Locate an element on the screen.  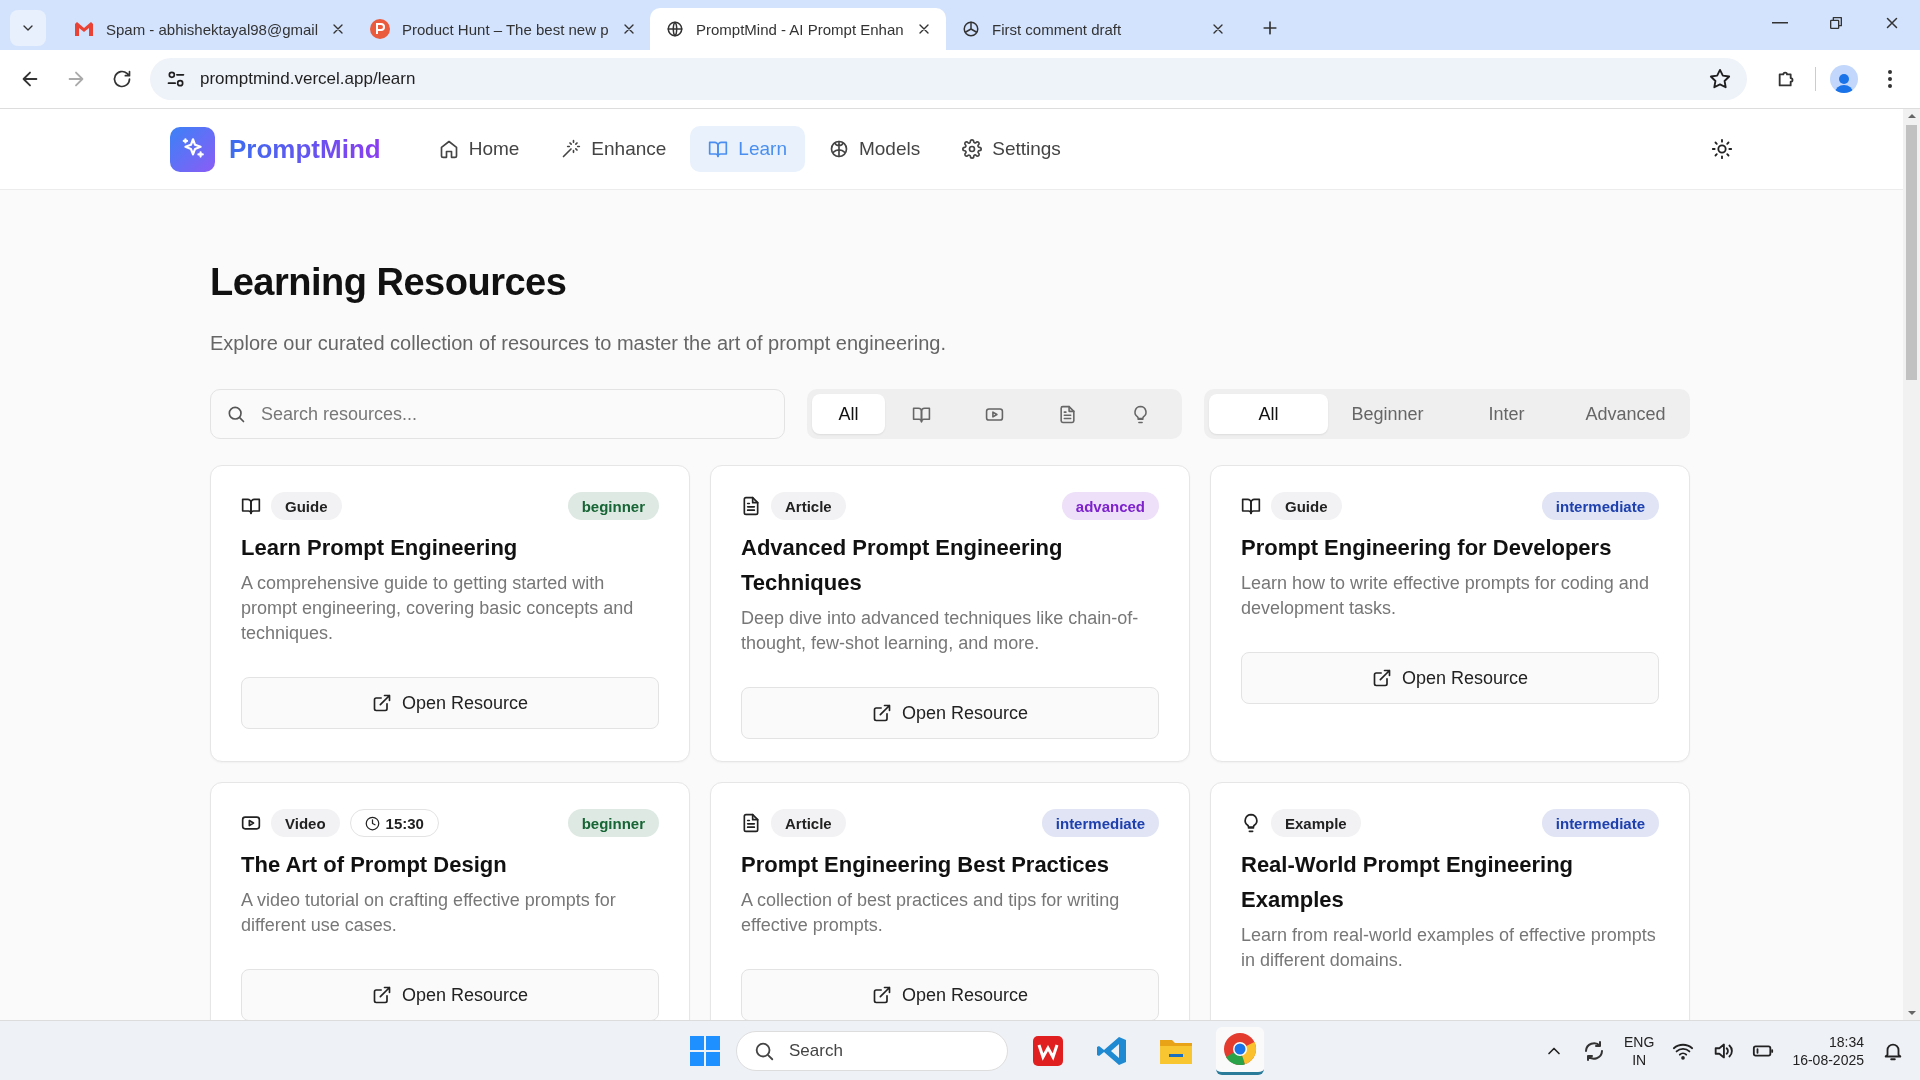
nav-link: Enhance is located at coordinates (614, 149).